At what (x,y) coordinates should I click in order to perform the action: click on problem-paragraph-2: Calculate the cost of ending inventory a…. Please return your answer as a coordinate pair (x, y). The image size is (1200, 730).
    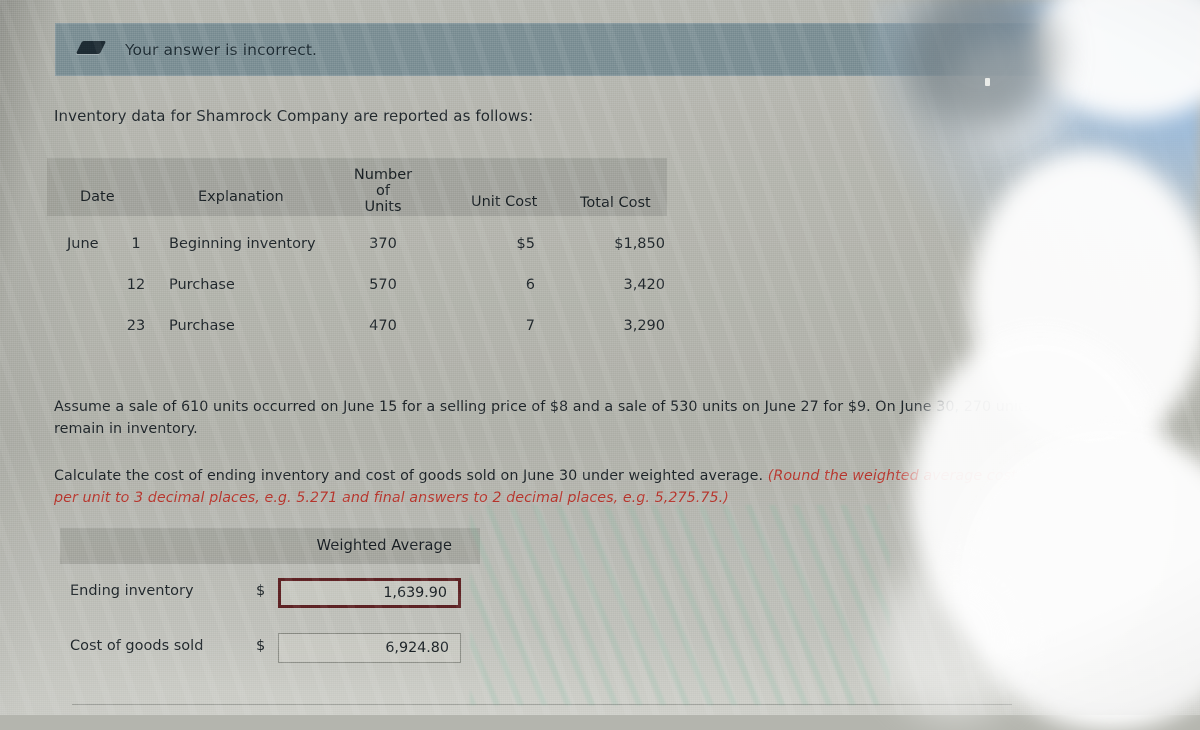
    Looking at the image, I should click on (546, 487).